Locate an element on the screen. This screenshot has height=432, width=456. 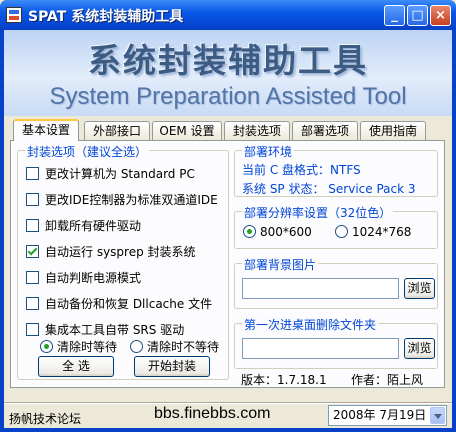
date-picker: 2008年 7月19日 is located at coordinates (387, 415).